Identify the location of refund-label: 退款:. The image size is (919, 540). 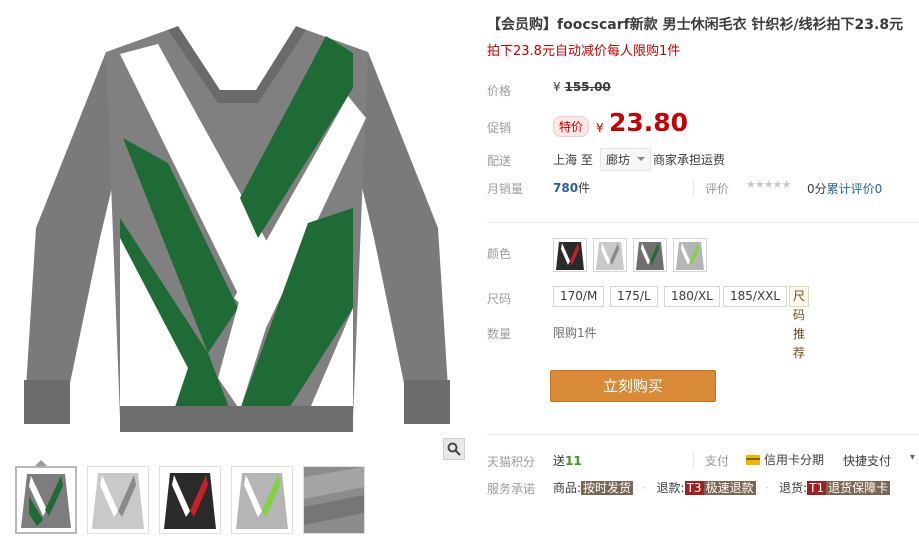
(670, 488).